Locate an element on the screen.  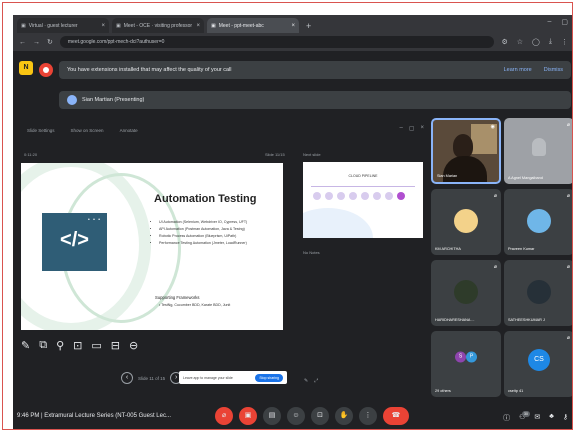
host-controls-icon: ⚷ is located at coordinates (565, 418).